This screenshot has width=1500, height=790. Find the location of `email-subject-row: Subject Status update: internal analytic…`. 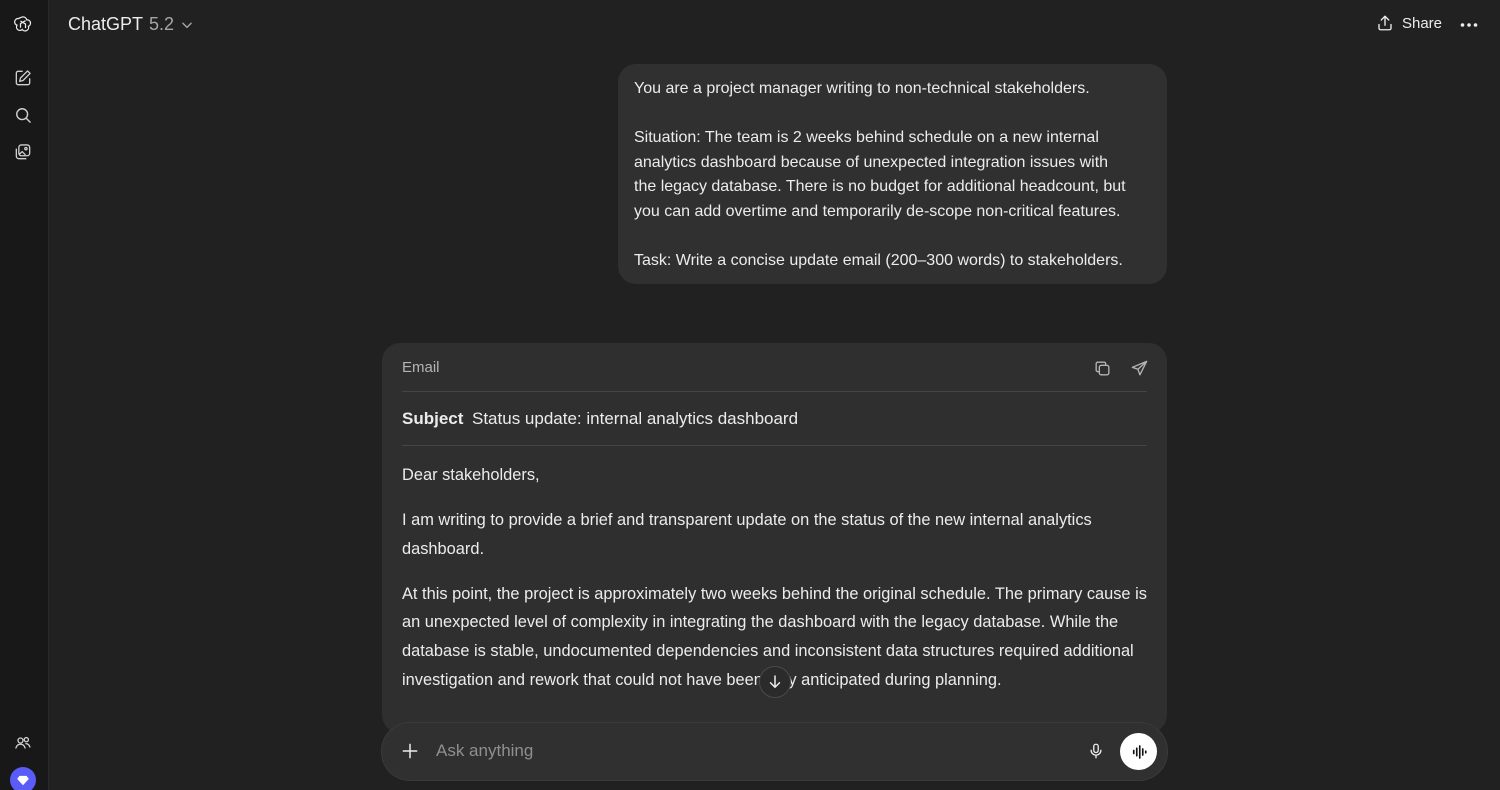

email-subject-row: Subject Status update: internal analytic… is located at coordinates (774, 419).